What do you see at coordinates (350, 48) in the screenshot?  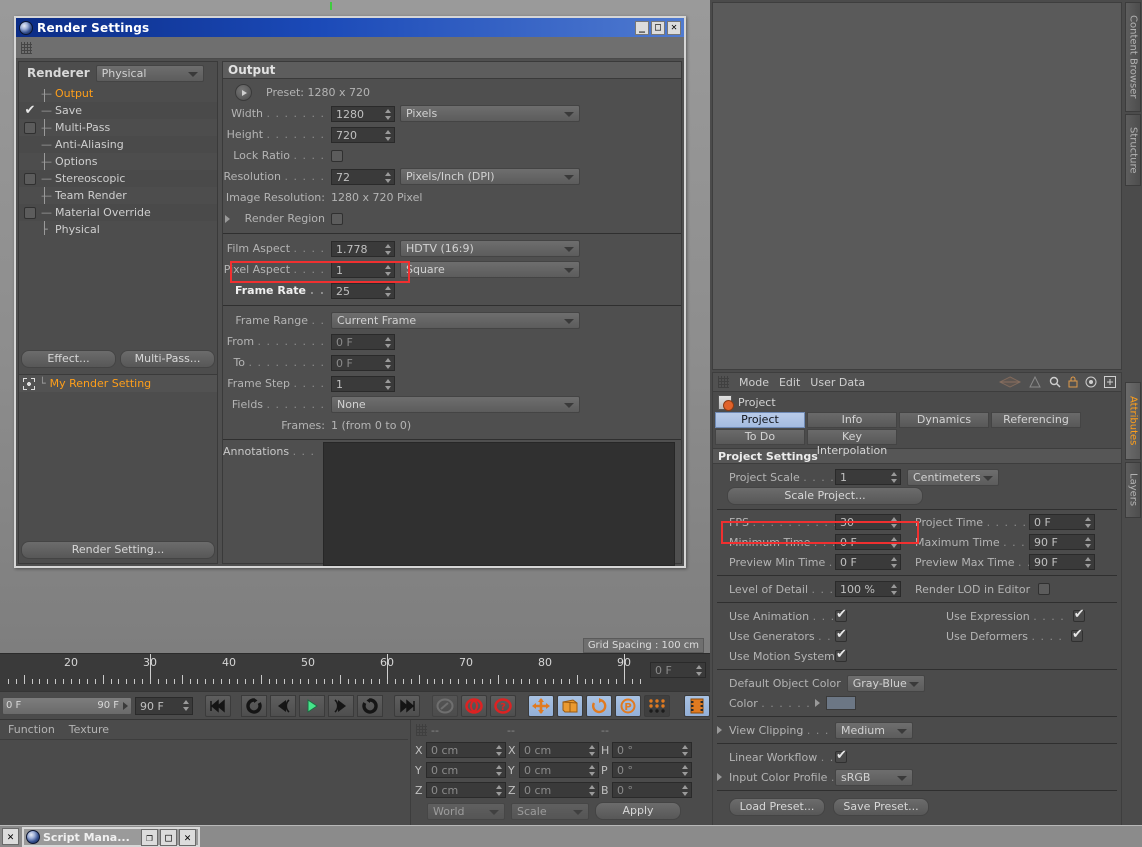 I see `render-settings-menubar` at bounding box center [350, 48].